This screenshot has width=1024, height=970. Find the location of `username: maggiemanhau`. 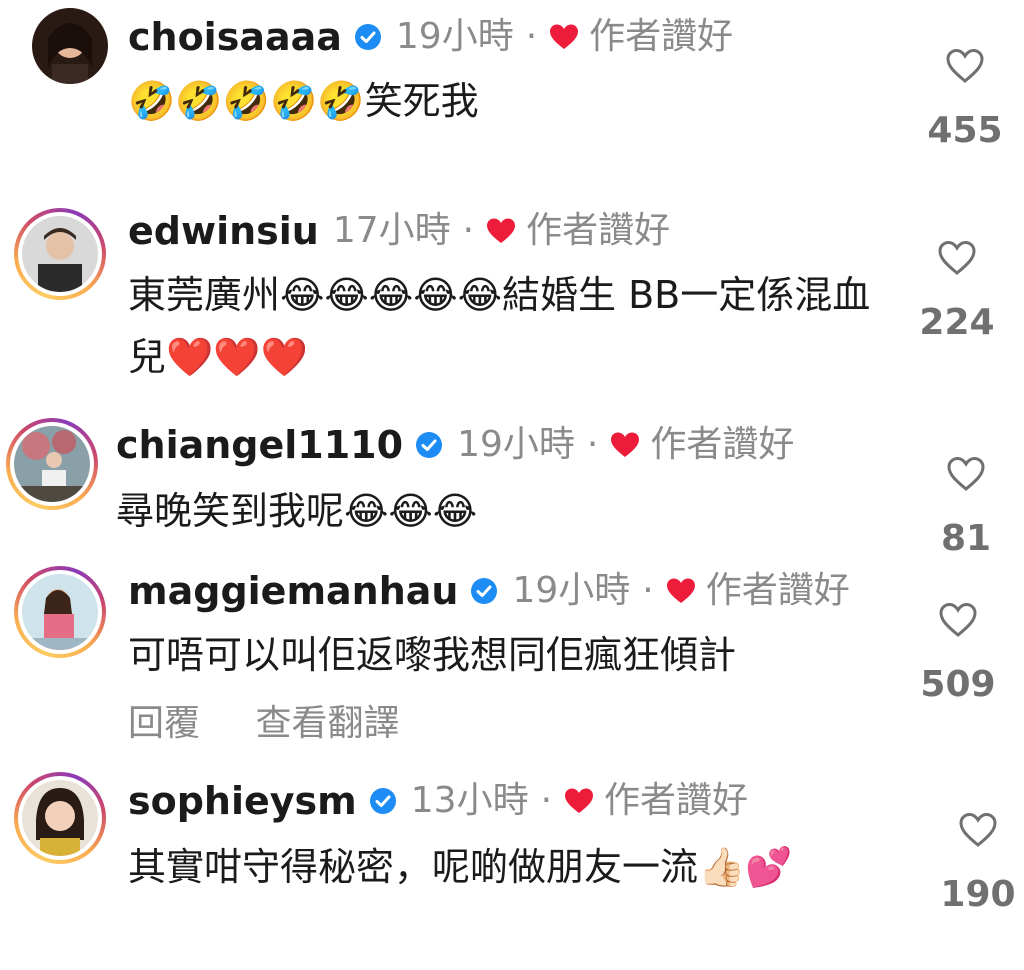

username: maggiemanhau is located at coordinates (293, 591).